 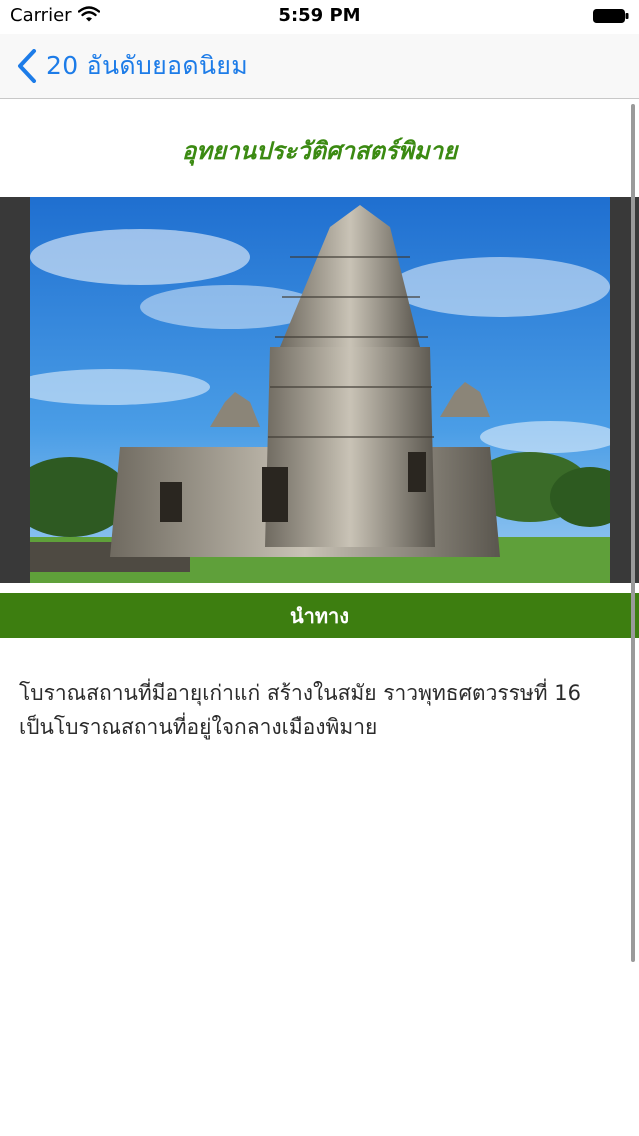 I want to click on battery-icon, so click(x=611, y=16).